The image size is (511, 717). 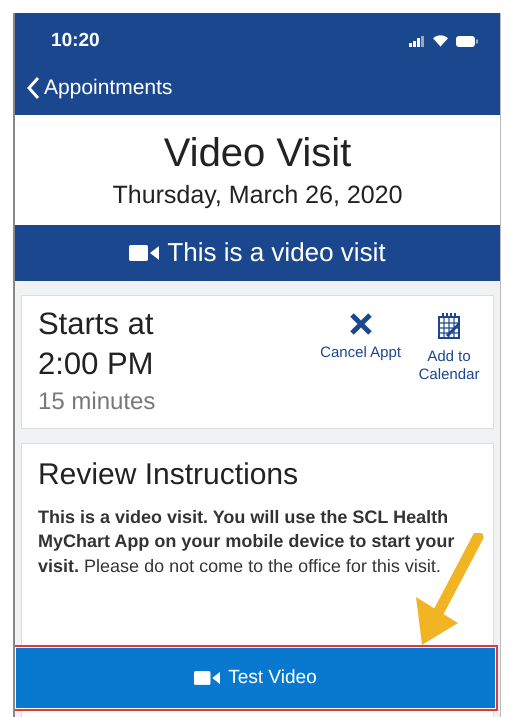 I want to click on duration-text: 15 minutes, so click(x=97, y=402).